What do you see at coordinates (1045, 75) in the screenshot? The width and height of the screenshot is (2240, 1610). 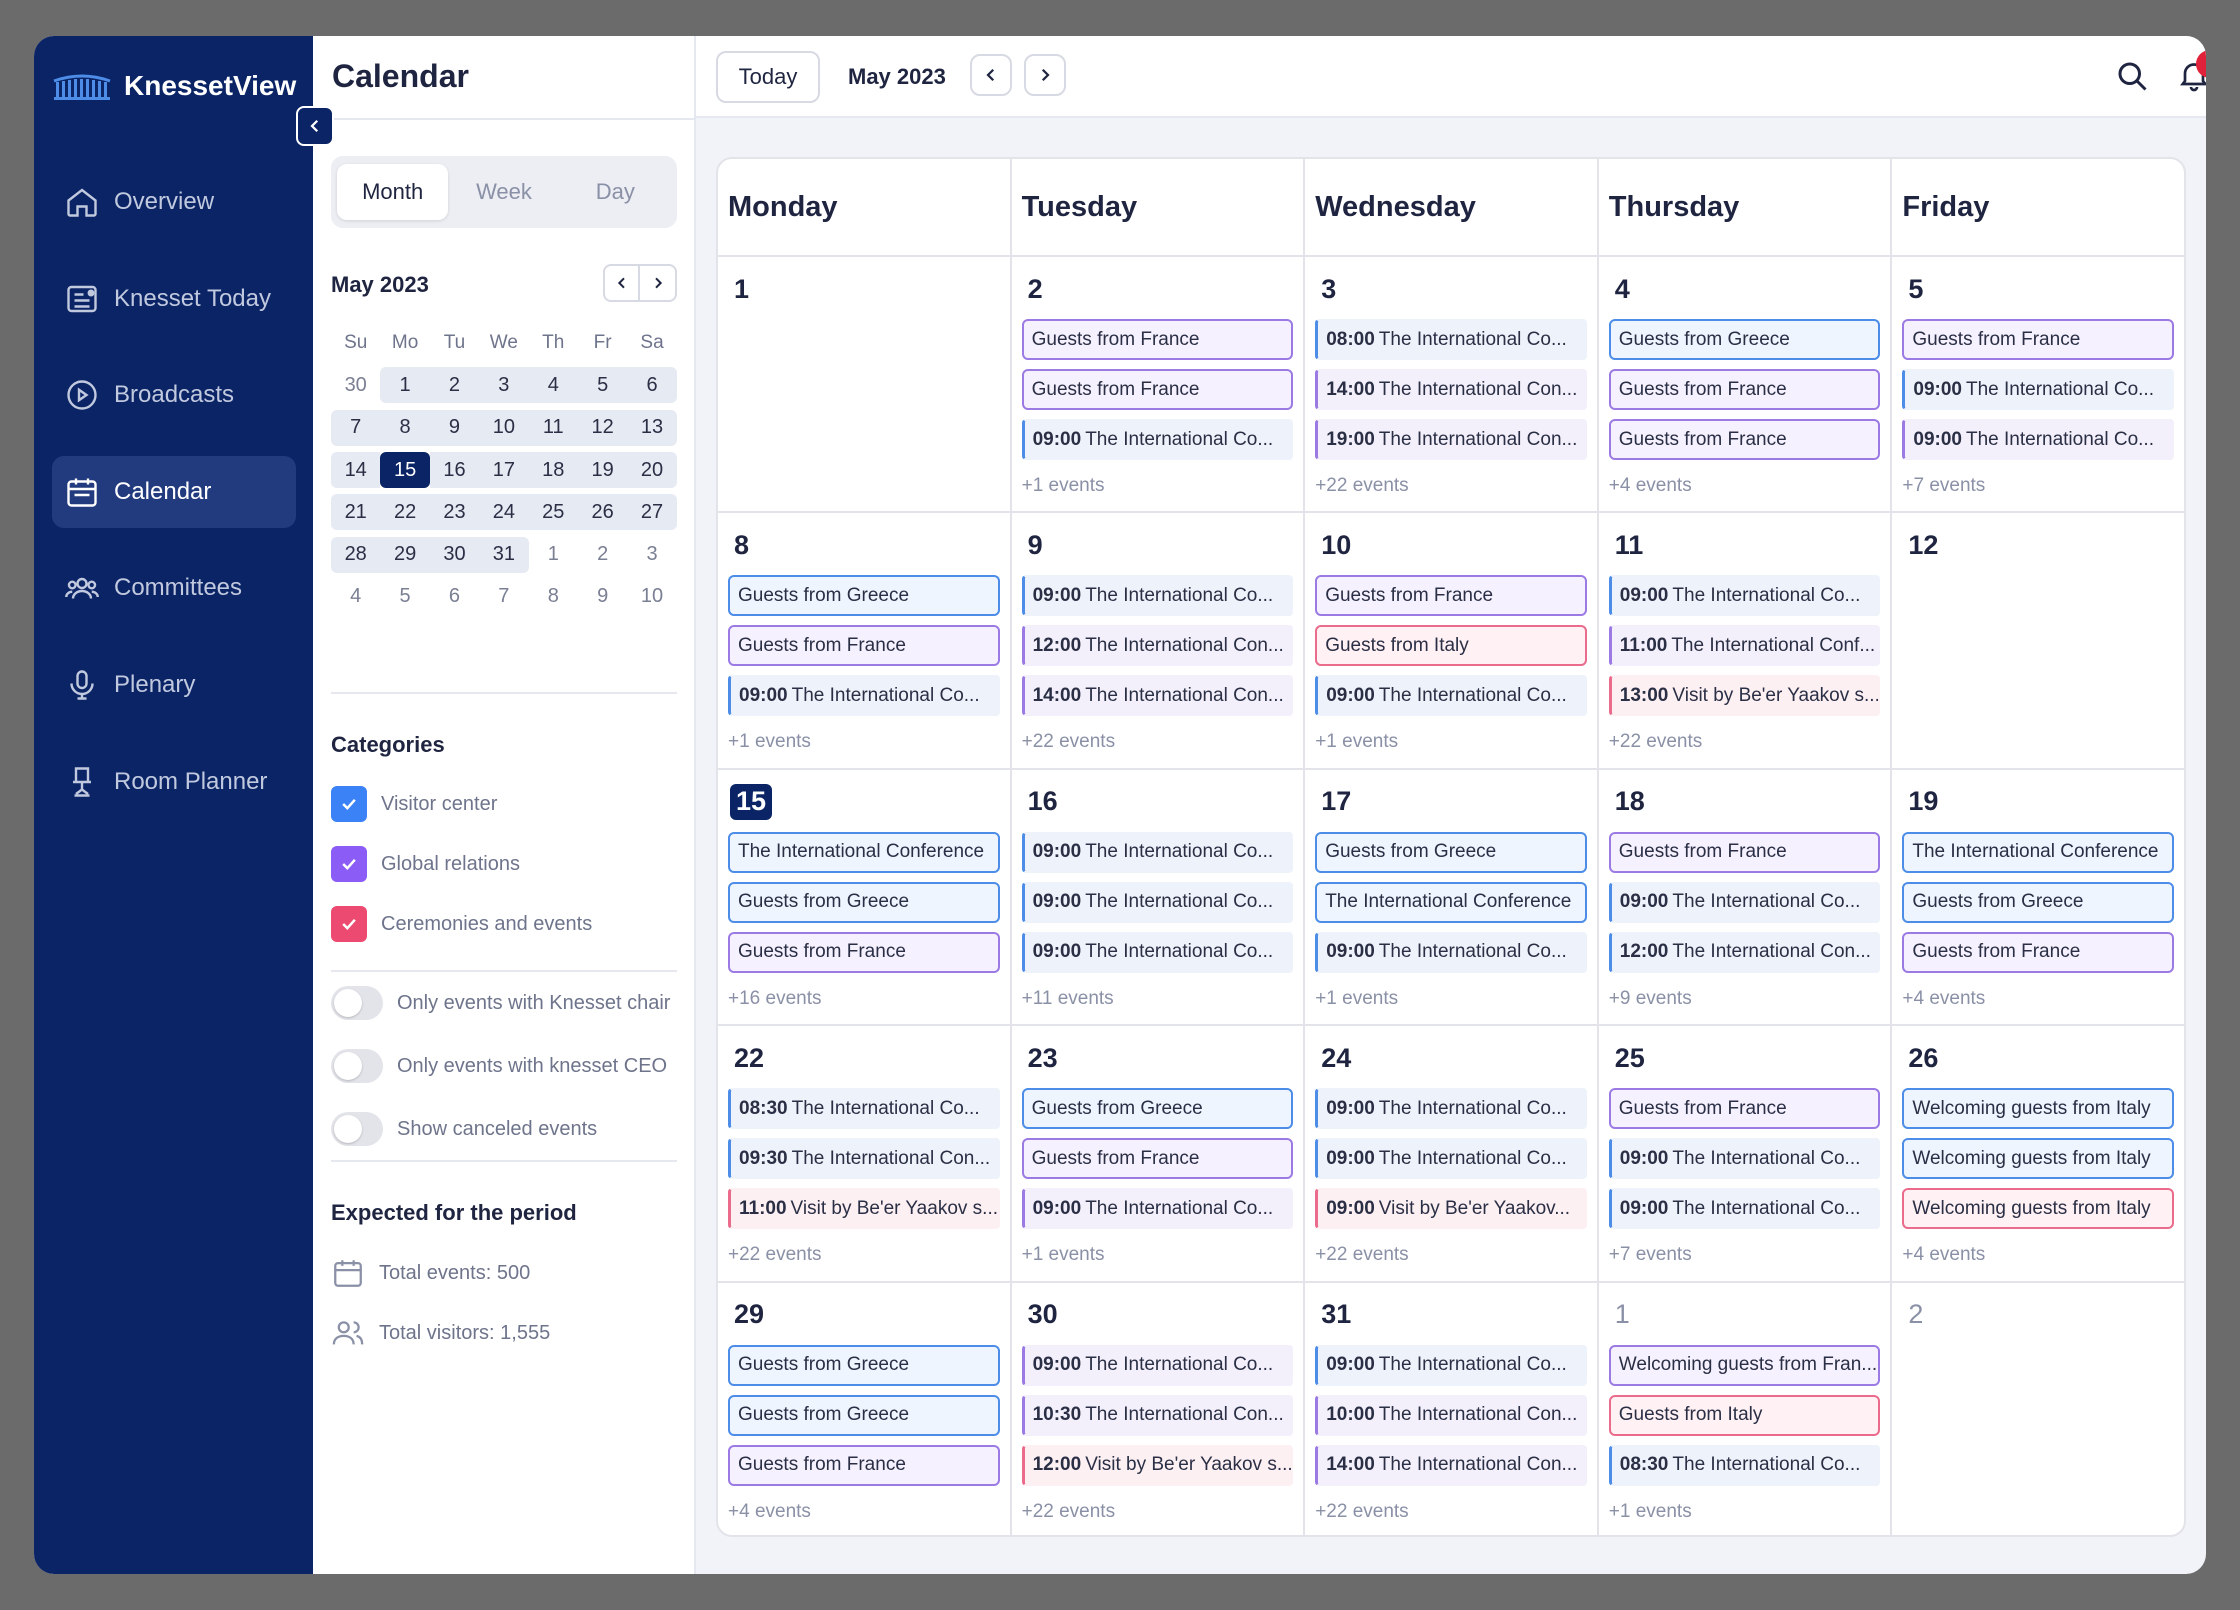 I see `next-month-button` at bounding box center [1045, 75].